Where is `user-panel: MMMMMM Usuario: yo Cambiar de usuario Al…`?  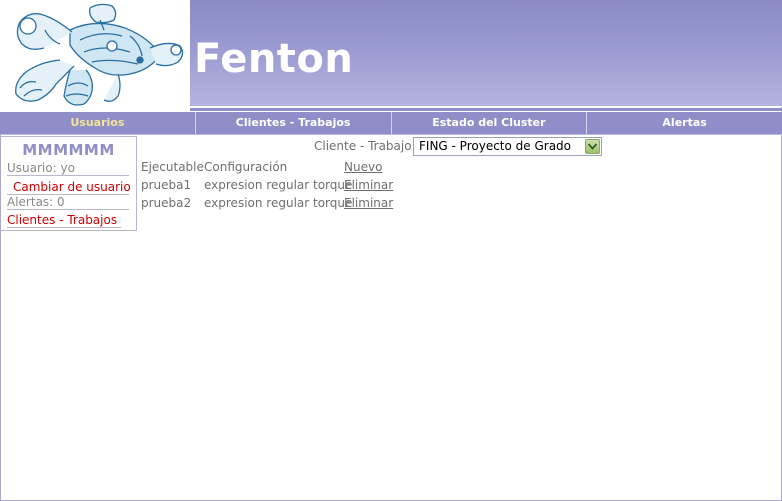 user-panel: MMMMMM Usuario: yo Cambiar de usuario Al… is located at coordinates (69, 183).